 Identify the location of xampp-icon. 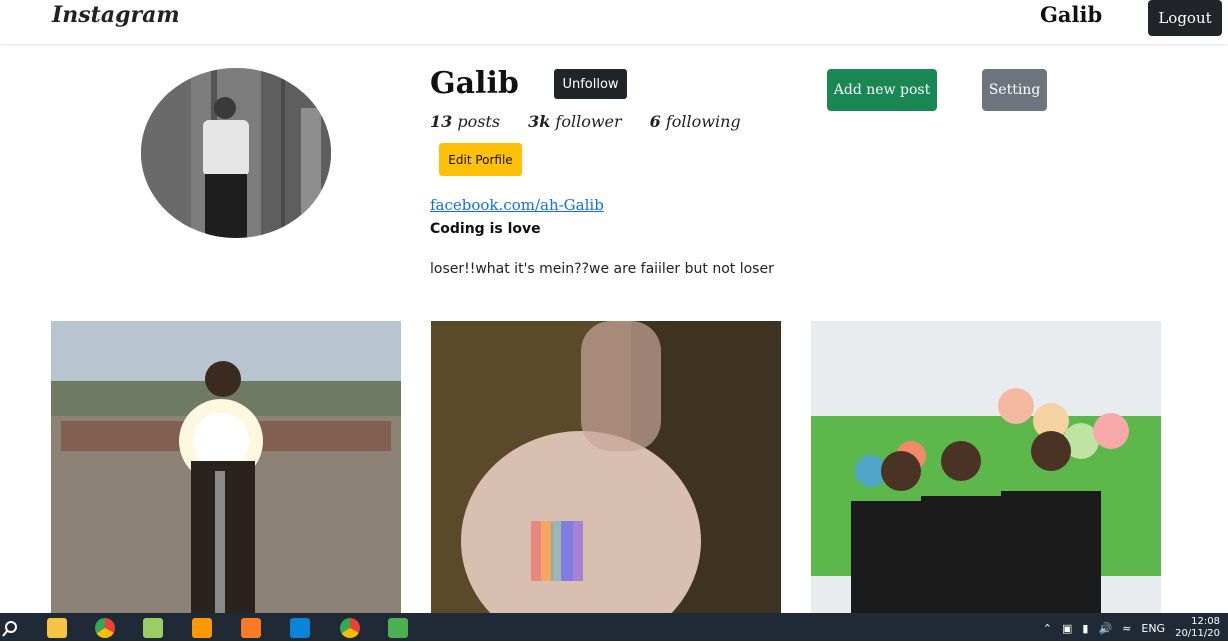
(251, 628).